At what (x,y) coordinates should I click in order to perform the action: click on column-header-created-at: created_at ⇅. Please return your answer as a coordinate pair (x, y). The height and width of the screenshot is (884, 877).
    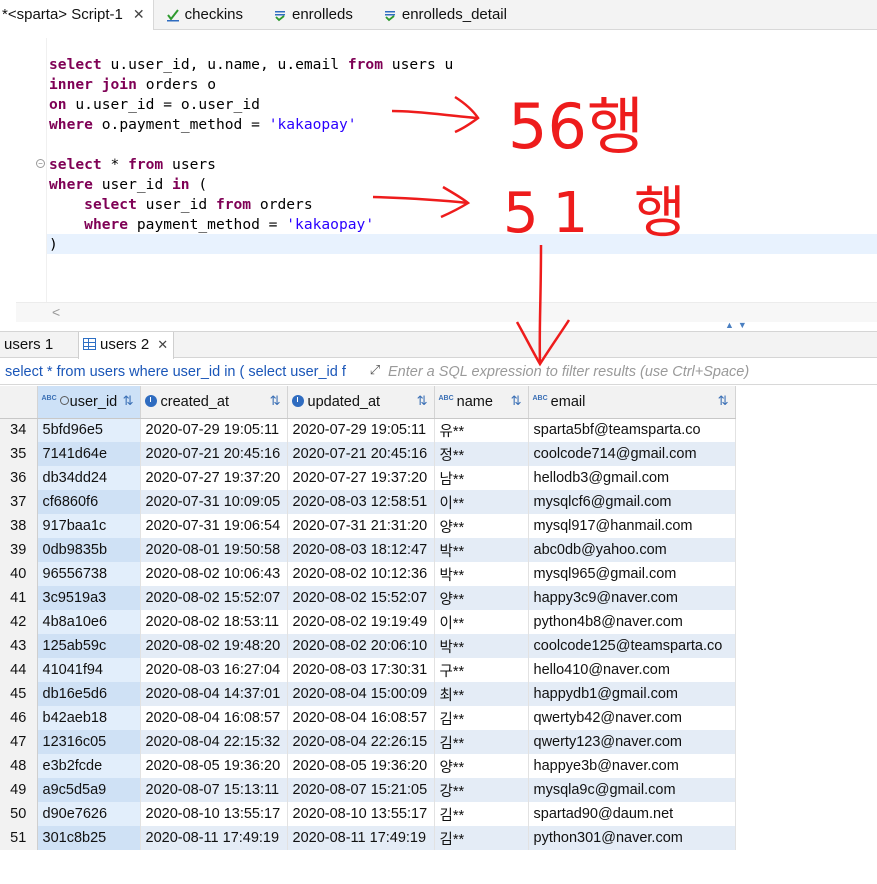
    Looking at the image, I should click on (214, 402).